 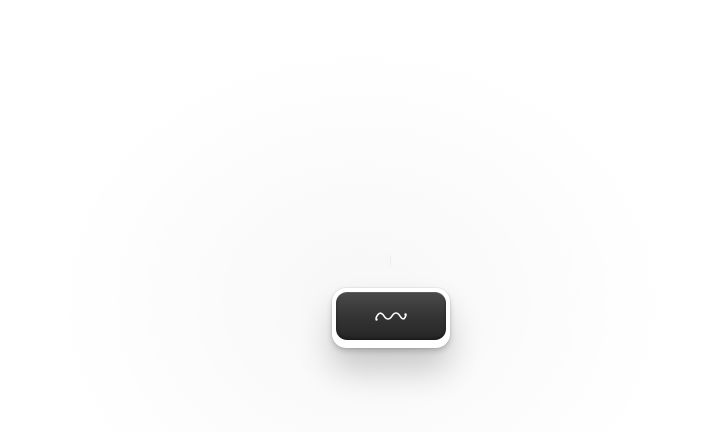 I want to click on wave-icon, so click(x=391, y=316).